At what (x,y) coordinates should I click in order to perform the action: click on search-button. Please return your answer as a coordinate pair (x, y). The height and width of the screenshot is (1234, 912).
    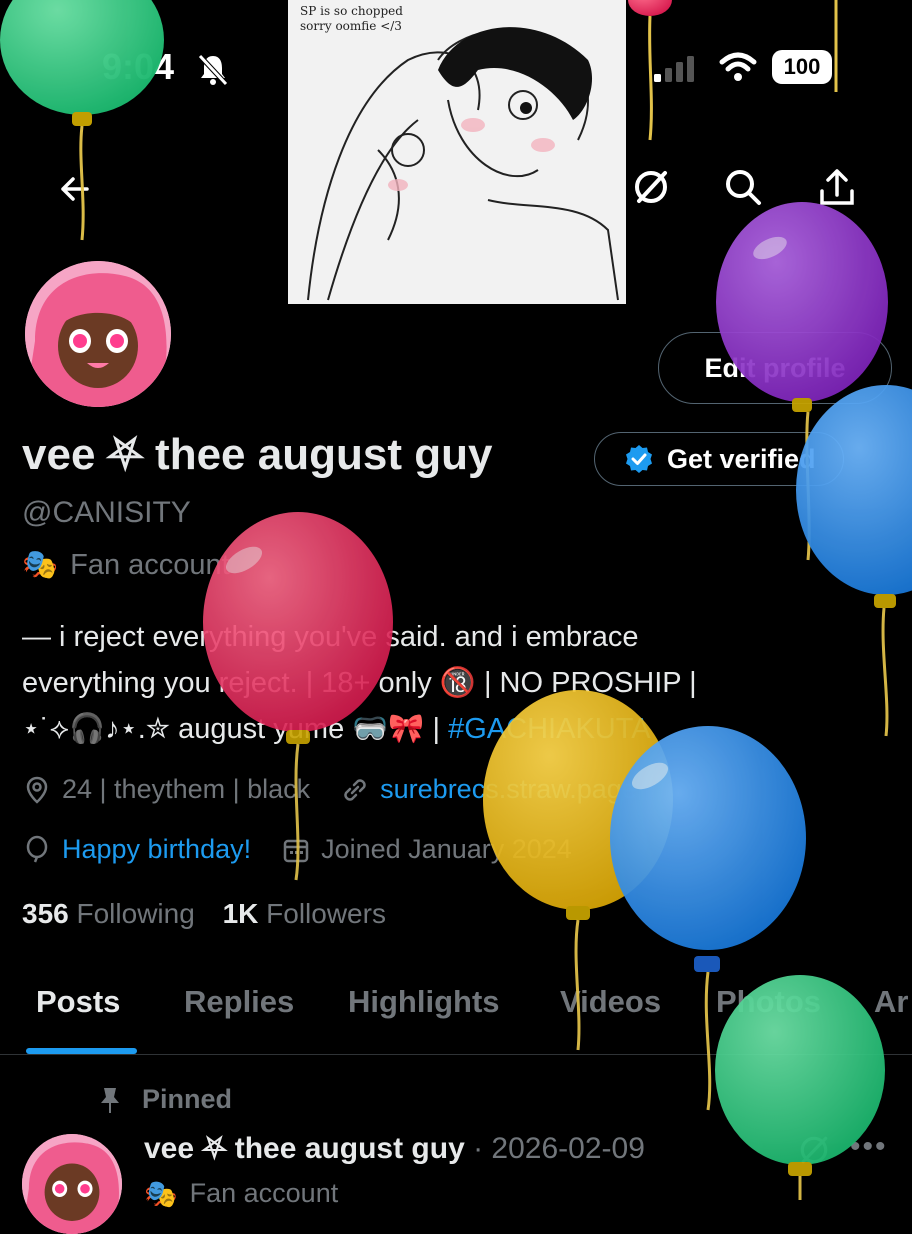
    Looking at the image, I should click on (743, 187).